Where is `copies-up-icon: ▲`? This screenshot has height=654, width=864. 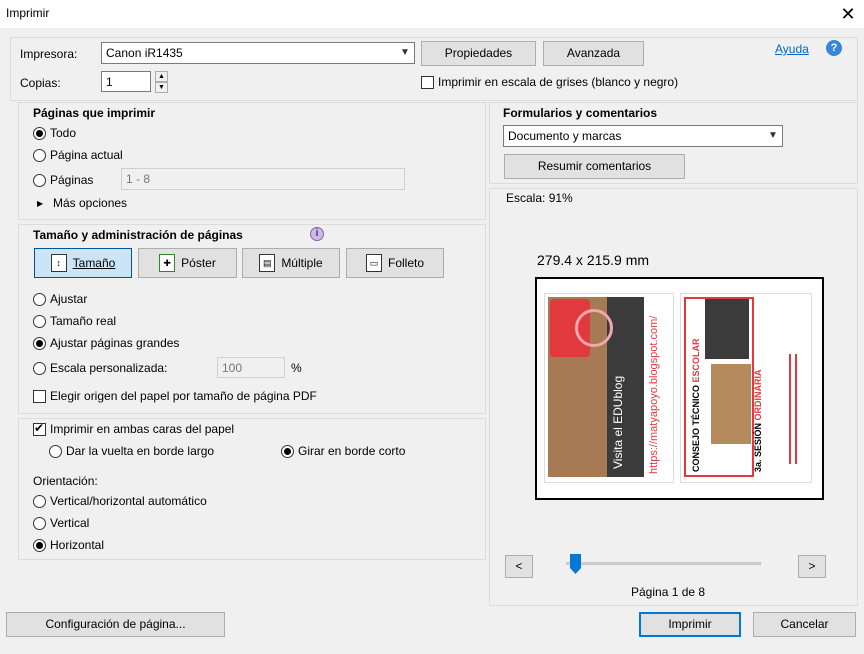
copies-up-icon: ▲ is located at coordinates (161, 76).